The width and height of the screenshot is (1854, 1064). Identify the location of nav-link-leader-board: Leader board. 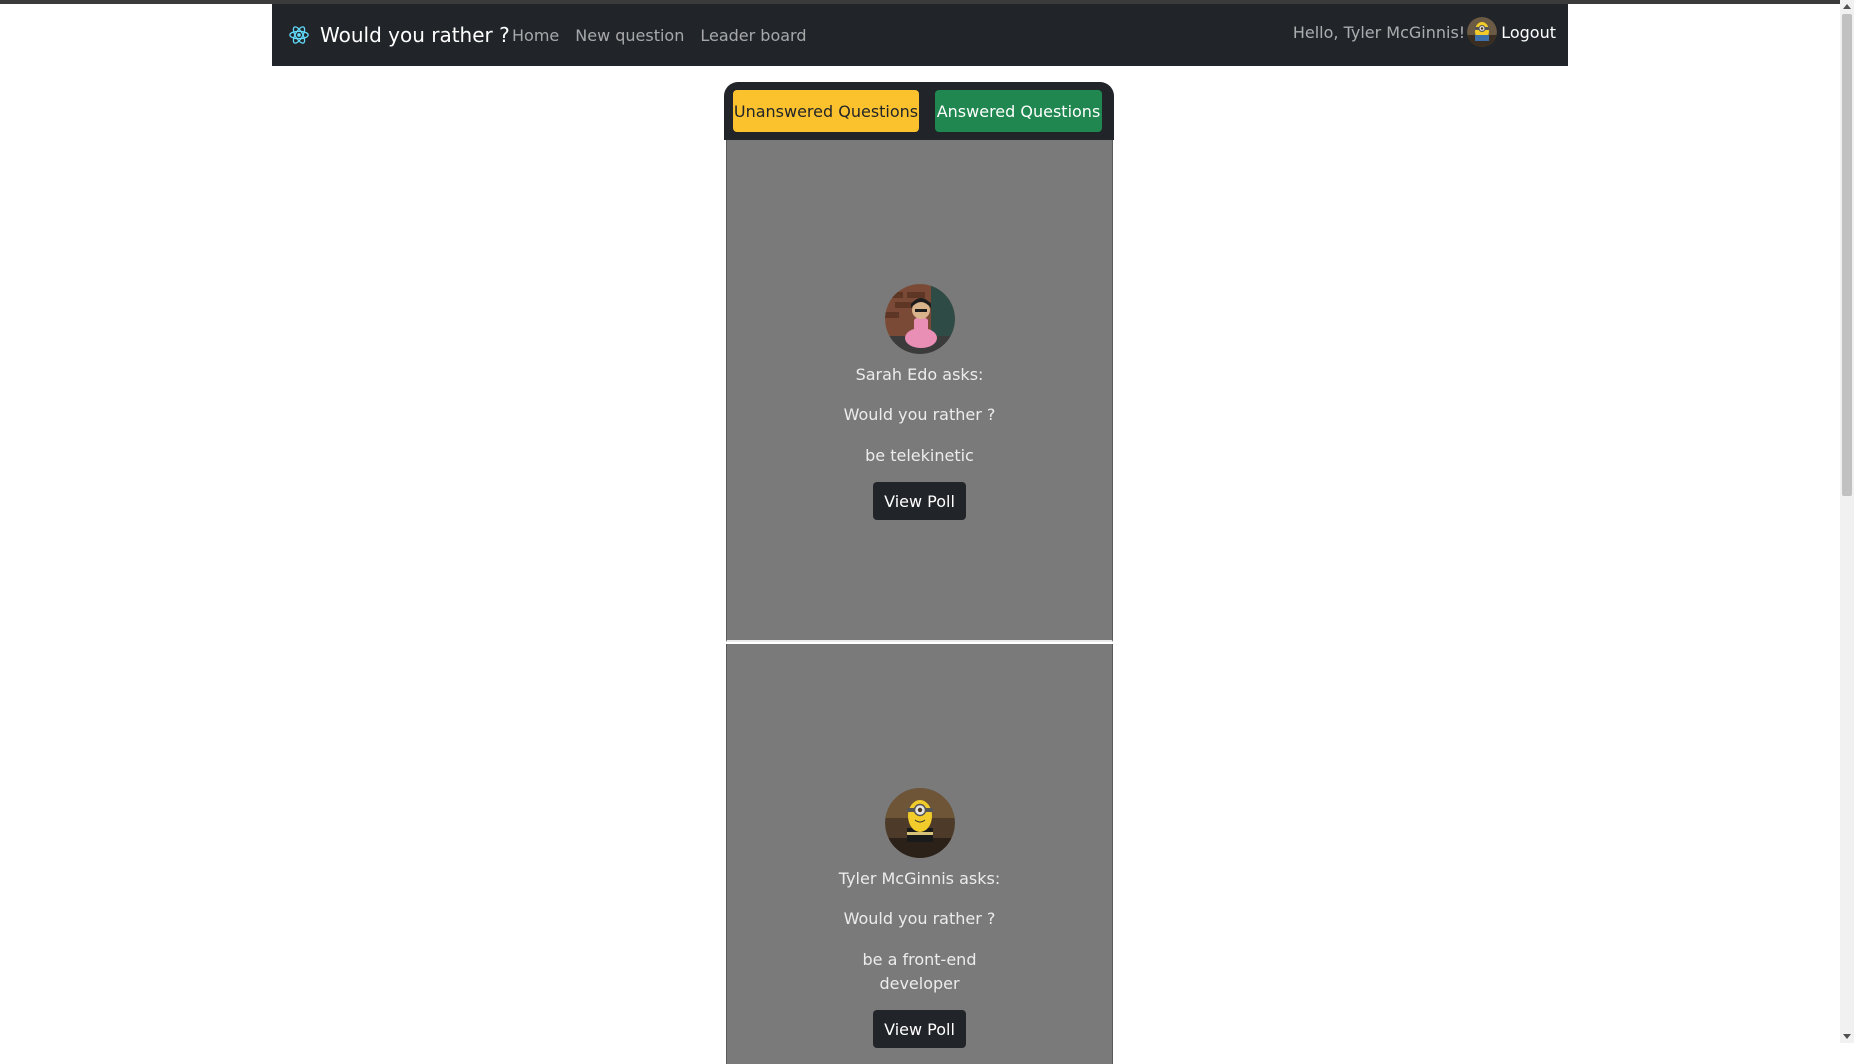
(753, 35).